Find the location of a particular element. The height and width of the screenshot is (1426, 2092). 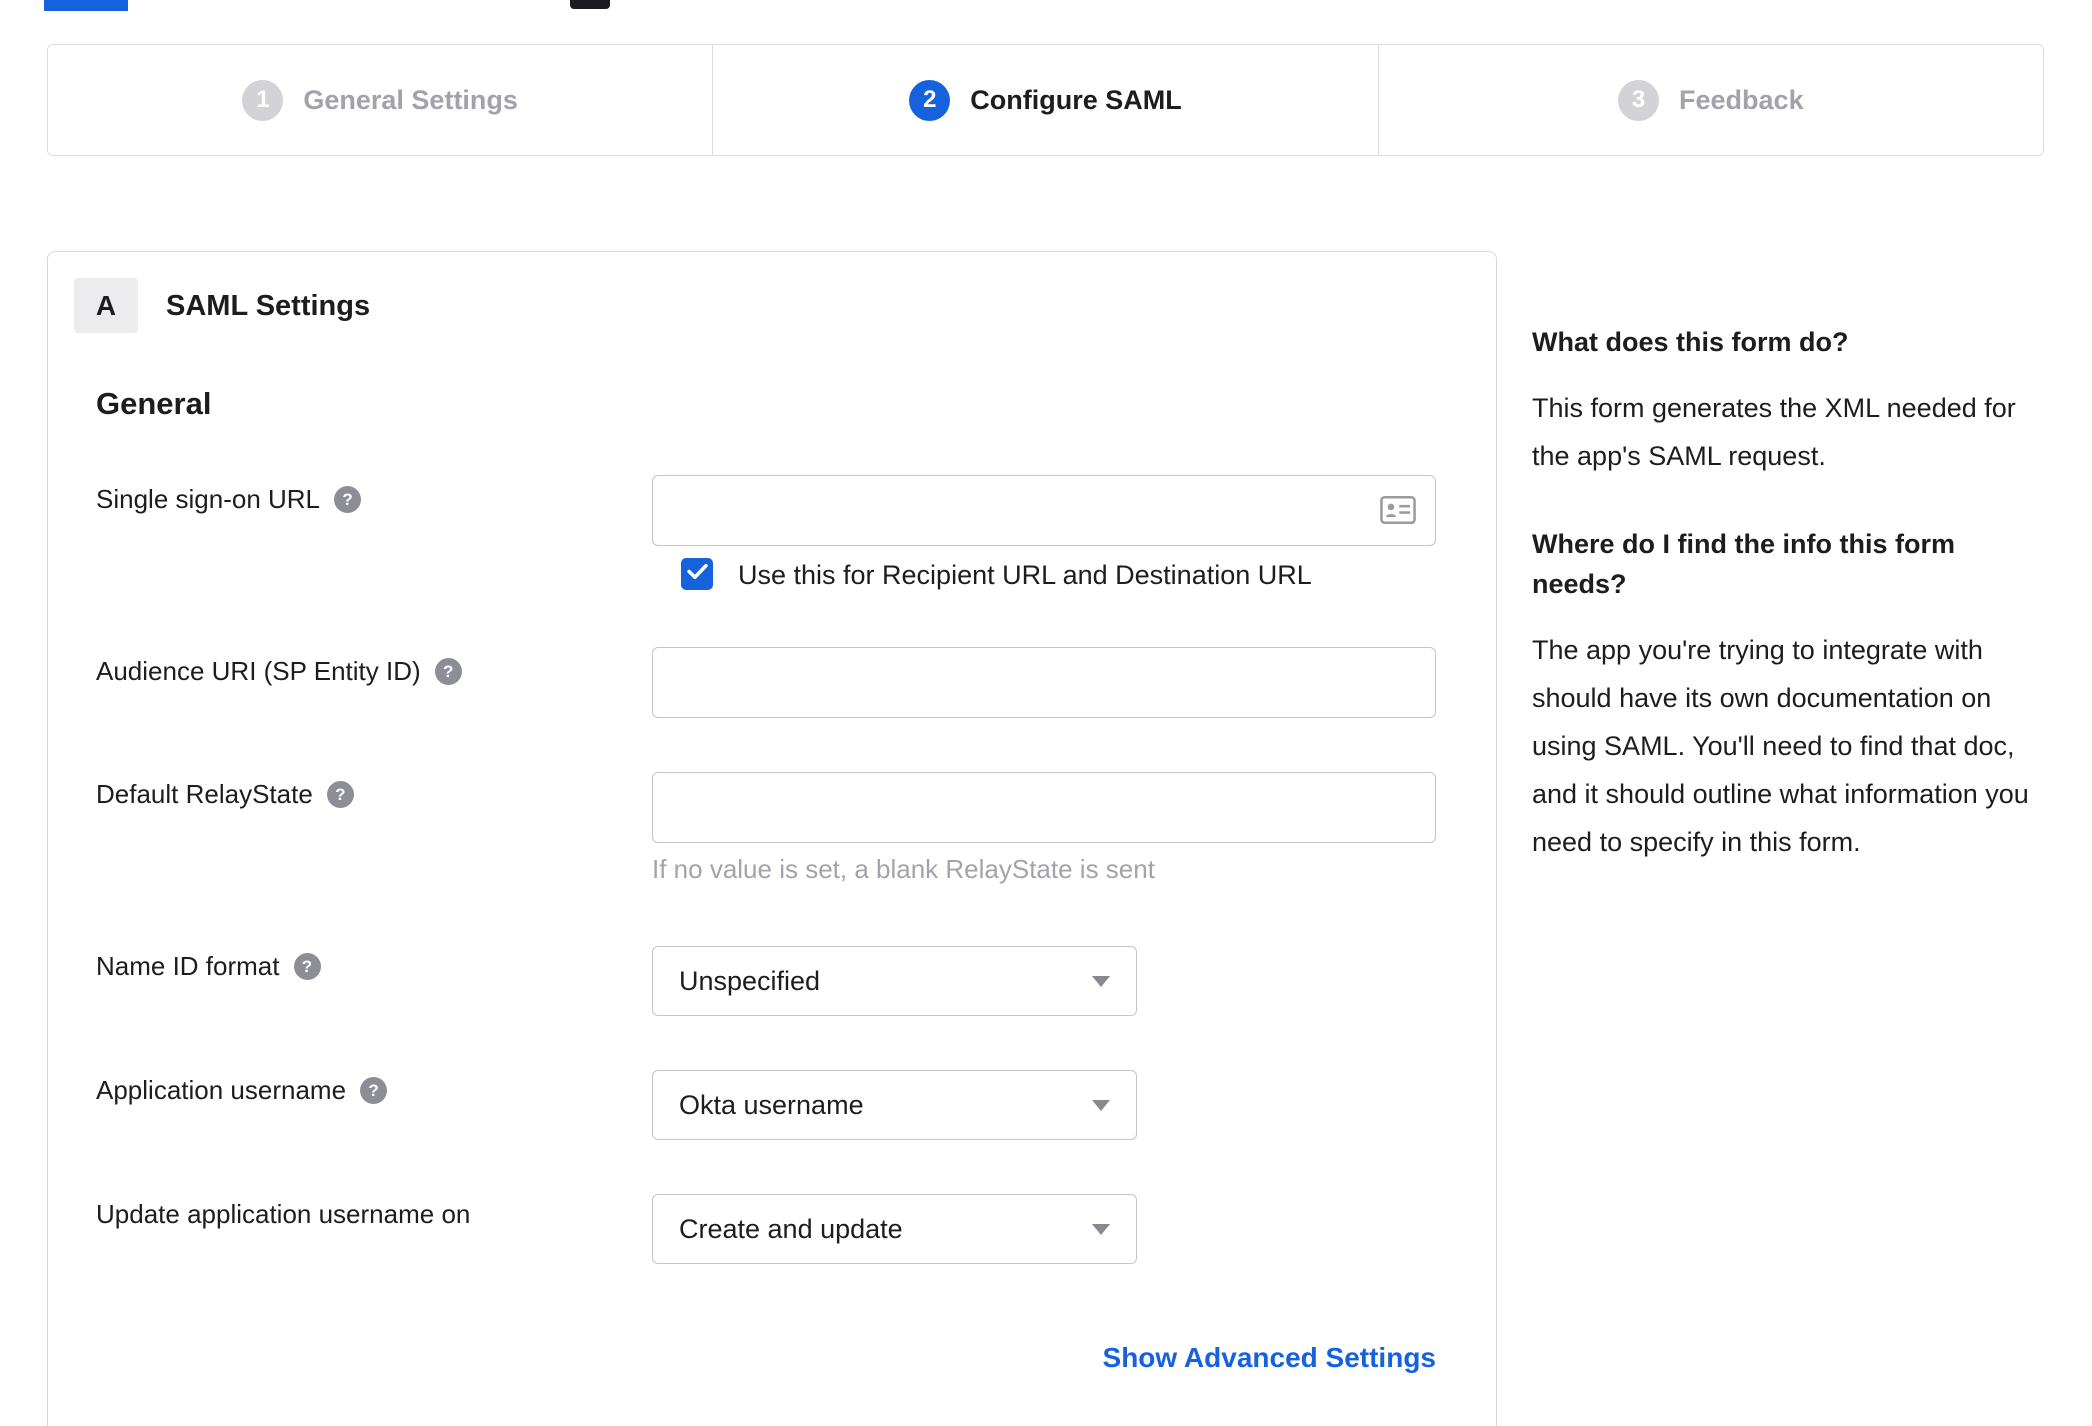

application-username-label: Application username is located at coordinates (242, 1090).